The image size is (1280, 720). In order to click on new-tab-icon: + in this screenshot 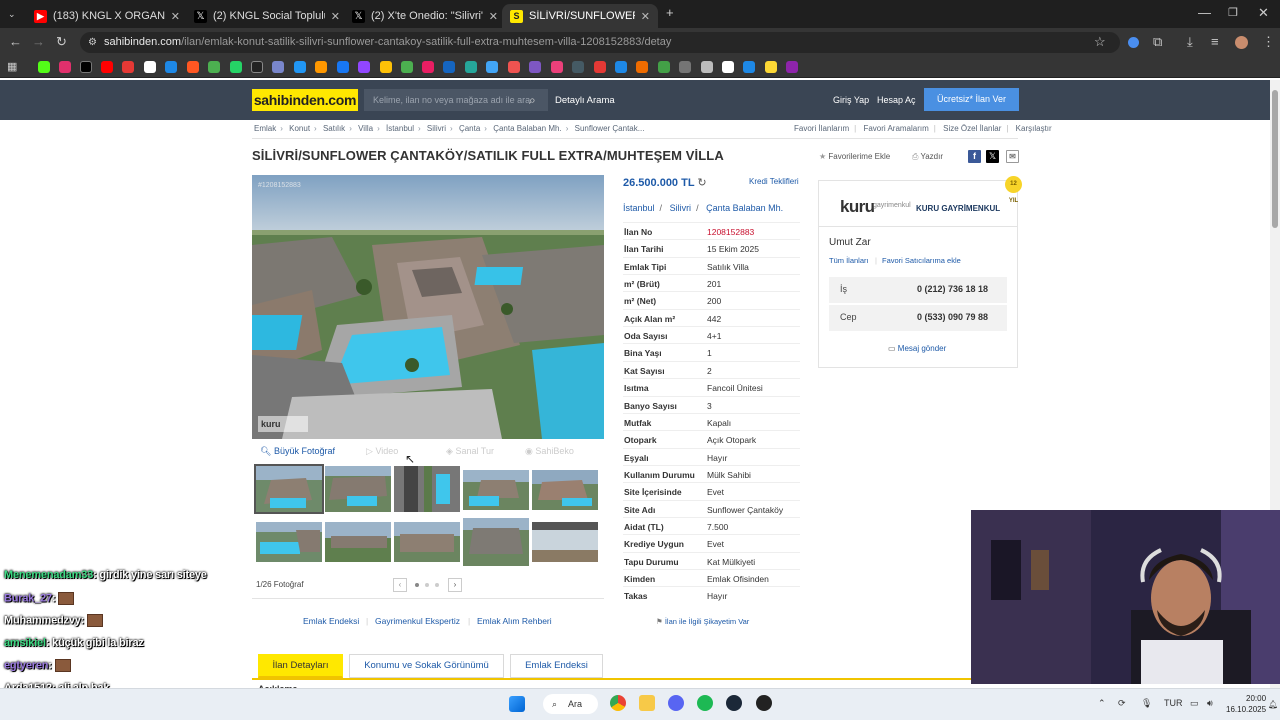, I will do `click(670, 13)`.